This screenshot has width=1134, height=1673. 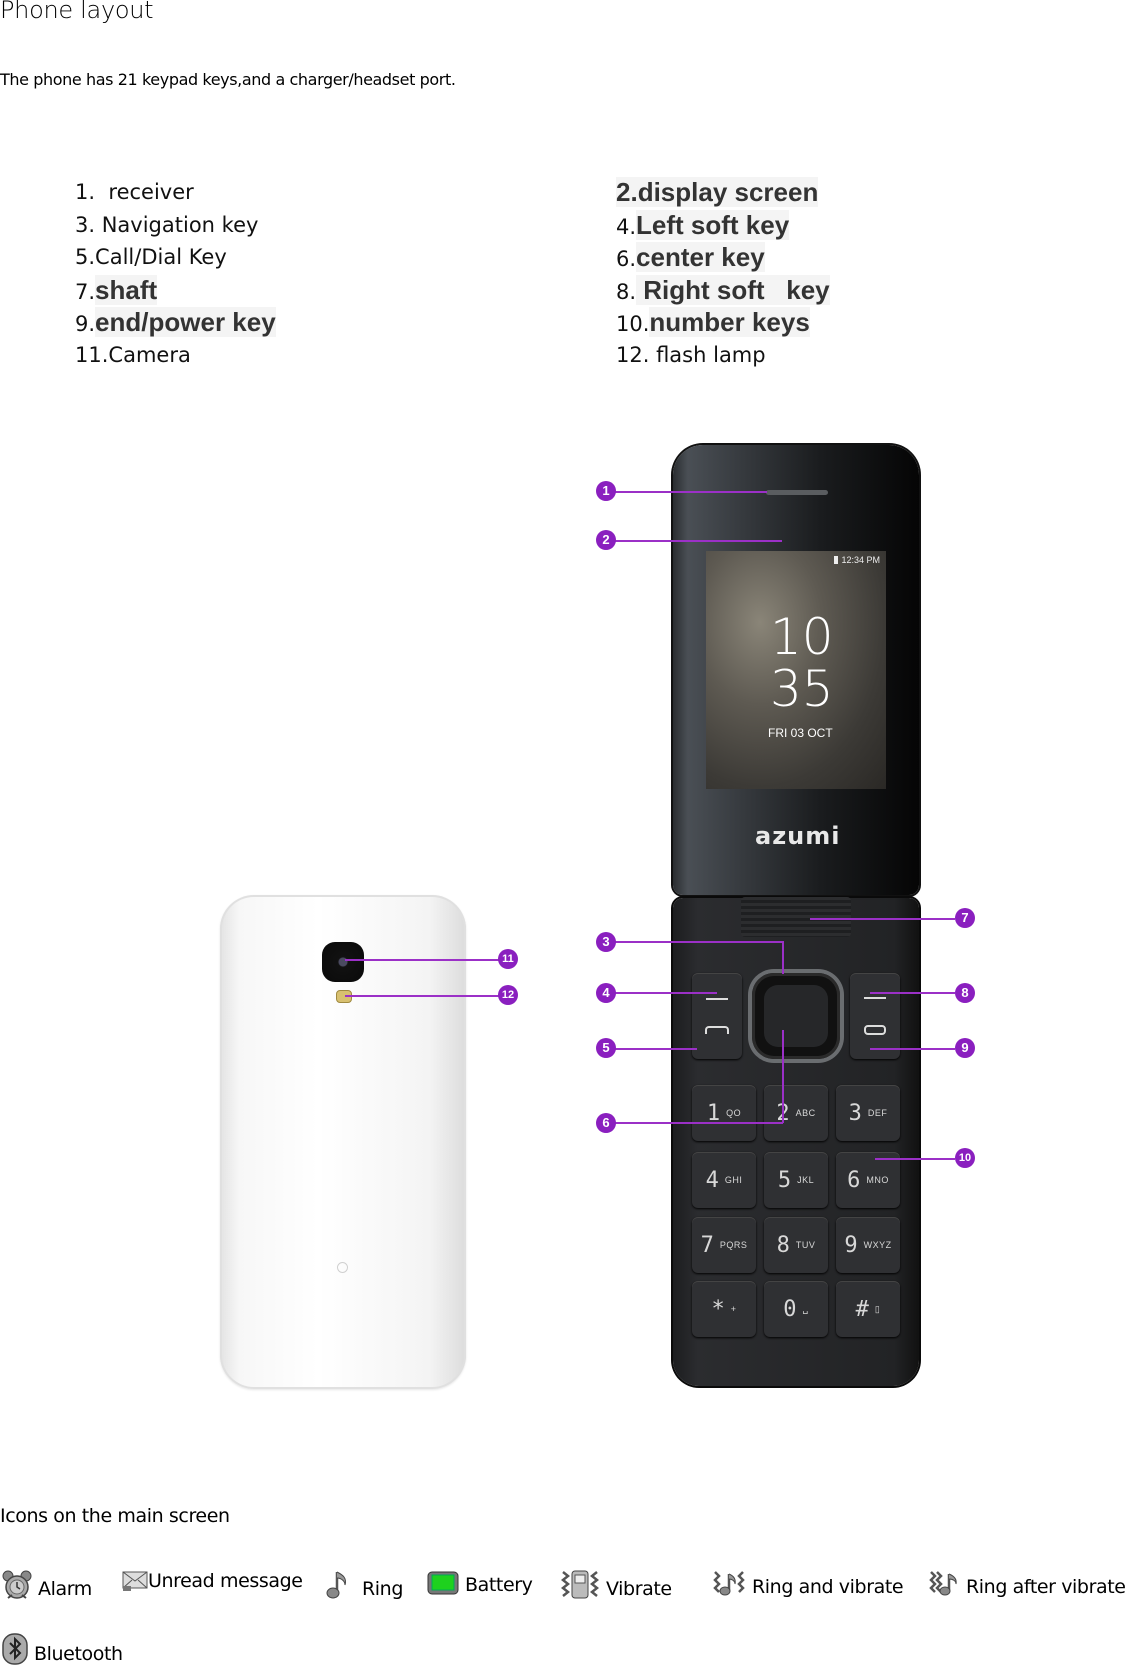 I want to click on key-letters: PQRS, so click(x=733, y=1245).